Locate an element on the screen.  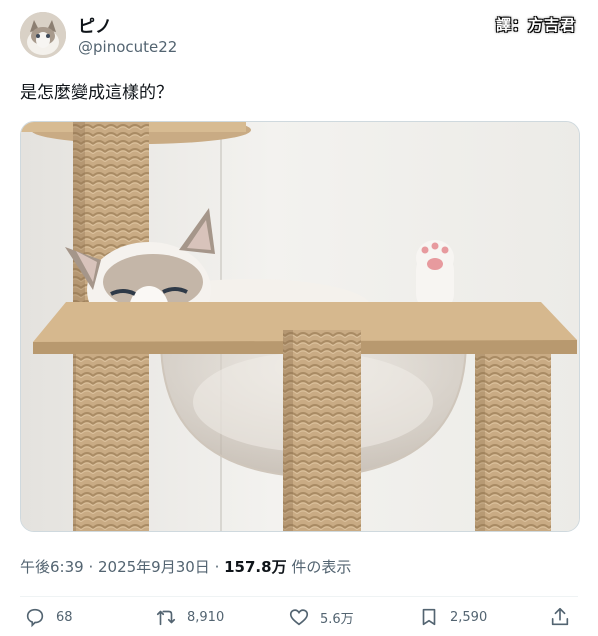
like-count: 5.6万 is located at coordinates (337, 619).